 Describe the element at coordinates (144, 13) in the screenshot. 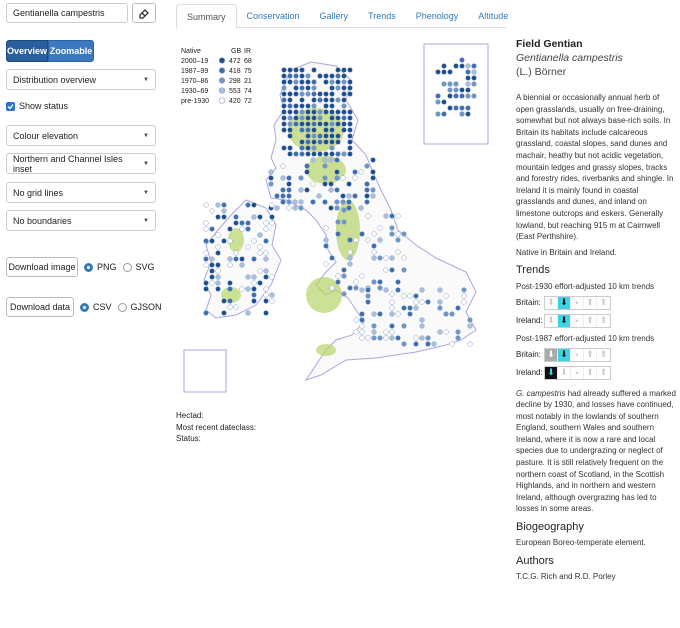

I see `eraser-button` at that location.